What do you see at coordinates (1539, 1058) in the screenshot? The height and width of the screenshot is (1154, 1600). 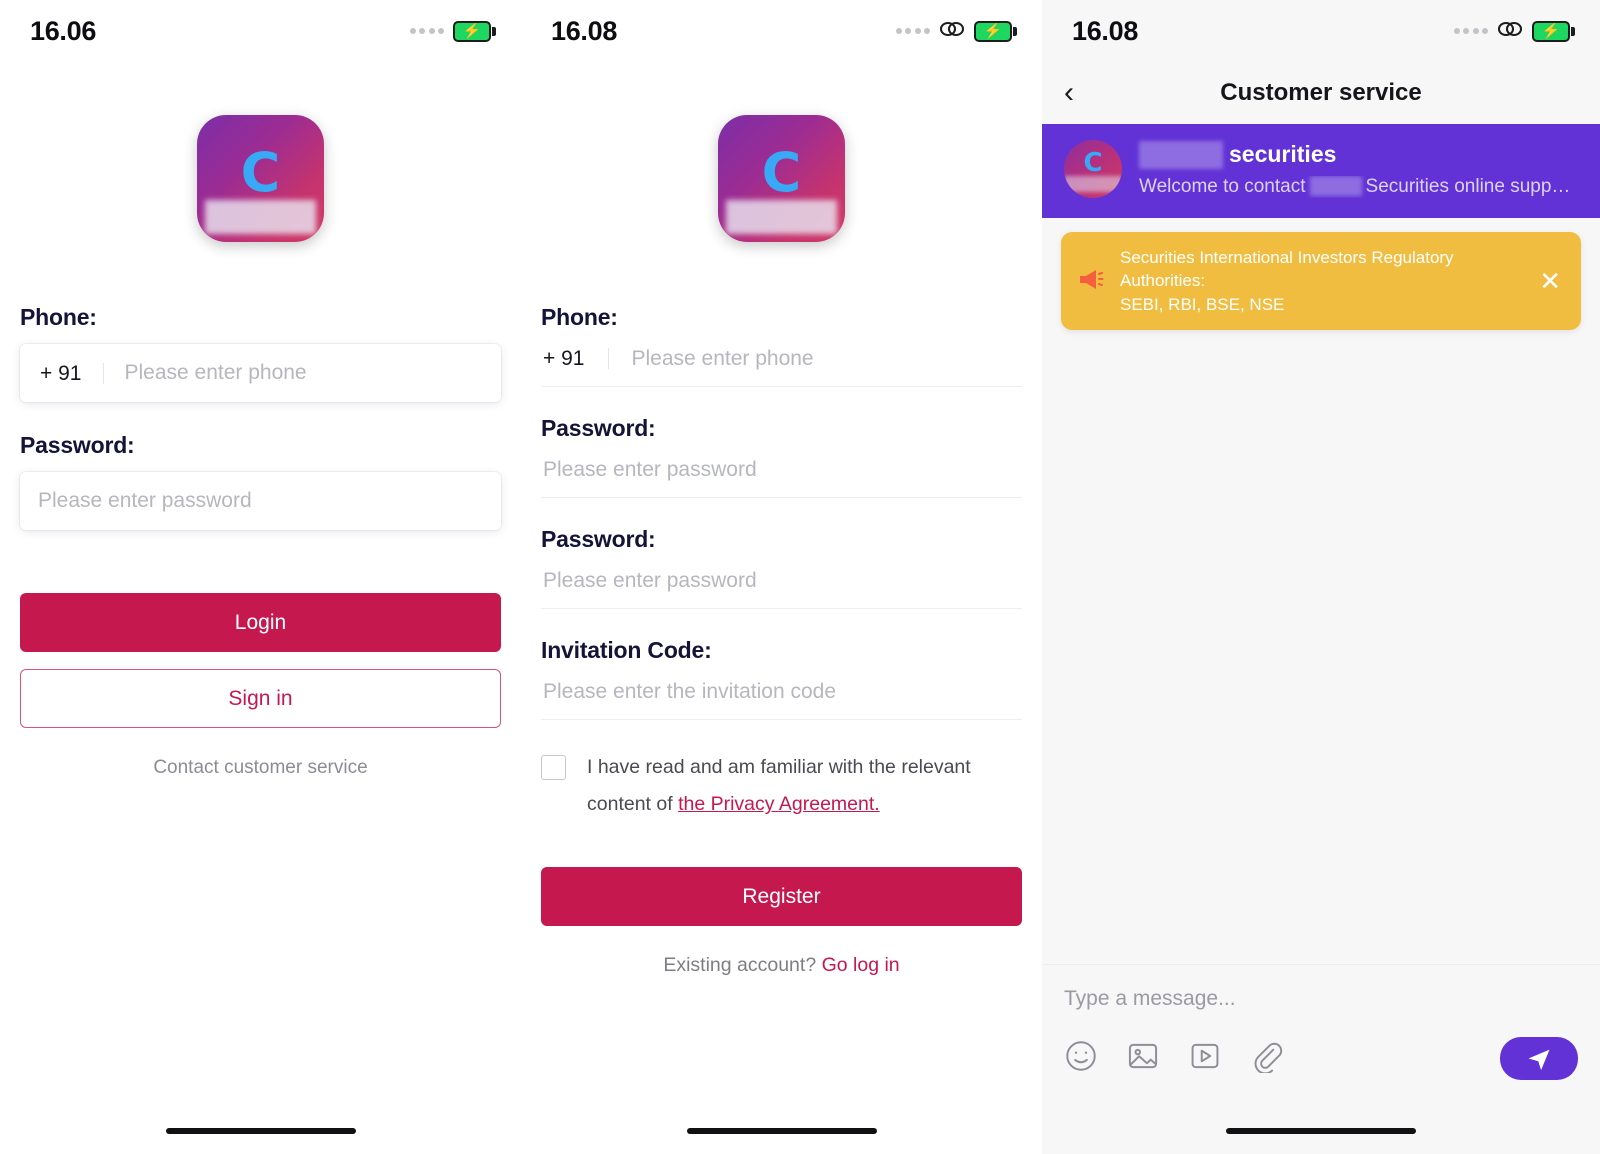 I see `send-button` at bounding box center [1539, 1058].